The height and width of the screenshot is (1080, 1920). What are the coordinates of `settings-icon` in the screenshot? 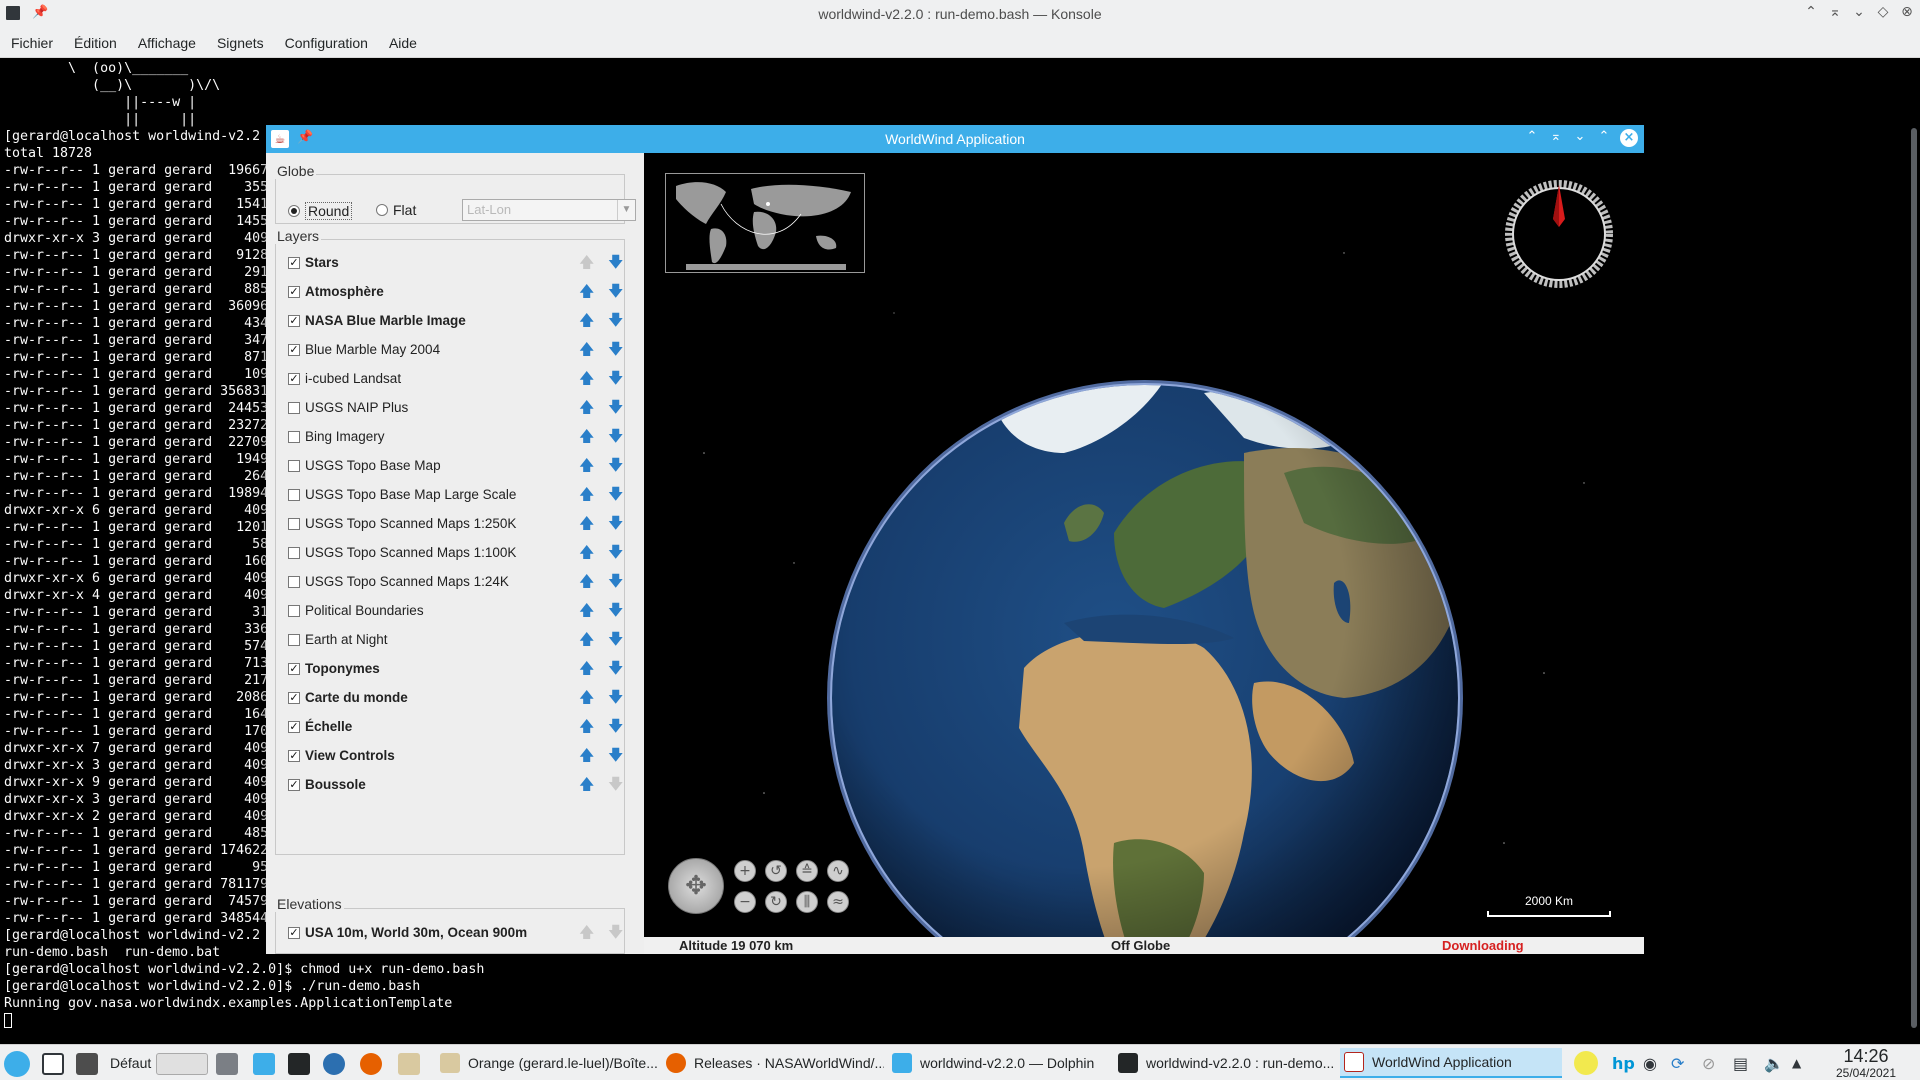 It's located at (334, 1064).